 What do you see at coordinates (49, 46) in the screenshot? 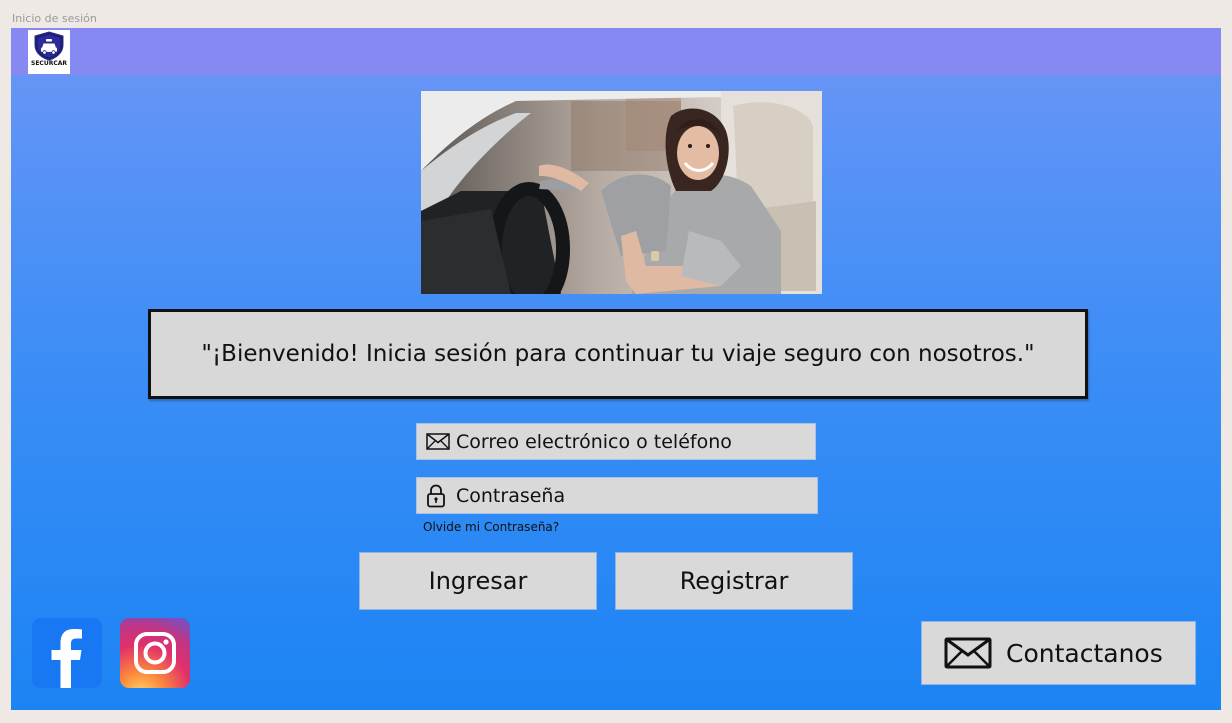
I see `car-shield-icon` at bounding box center [49, 46].